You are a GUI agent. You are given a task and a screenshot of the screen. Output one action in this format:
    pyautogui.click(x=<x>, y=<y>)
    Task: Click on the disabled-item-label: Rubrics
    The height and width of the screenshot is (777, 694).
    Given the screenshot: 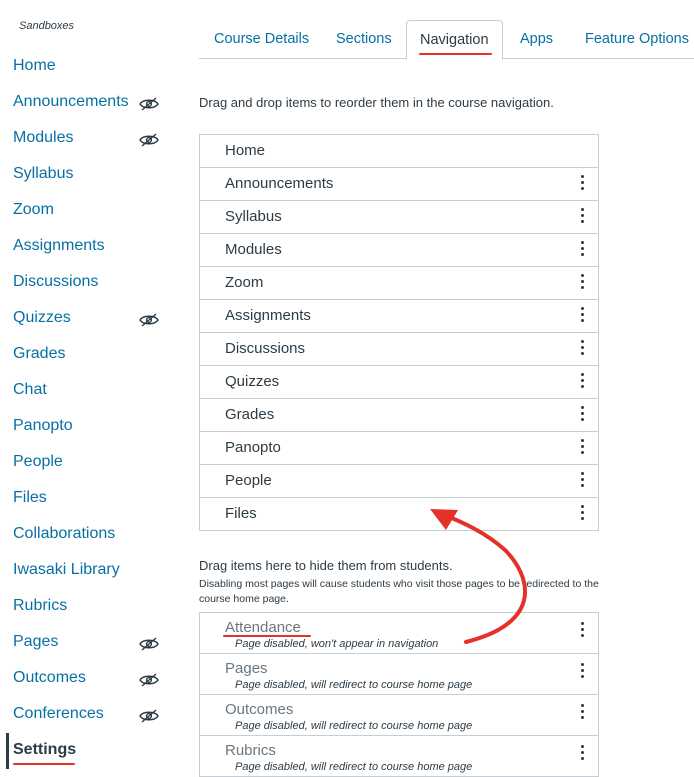 What is the action you would take?
    pyautogui.click(x=250, y=750)
    